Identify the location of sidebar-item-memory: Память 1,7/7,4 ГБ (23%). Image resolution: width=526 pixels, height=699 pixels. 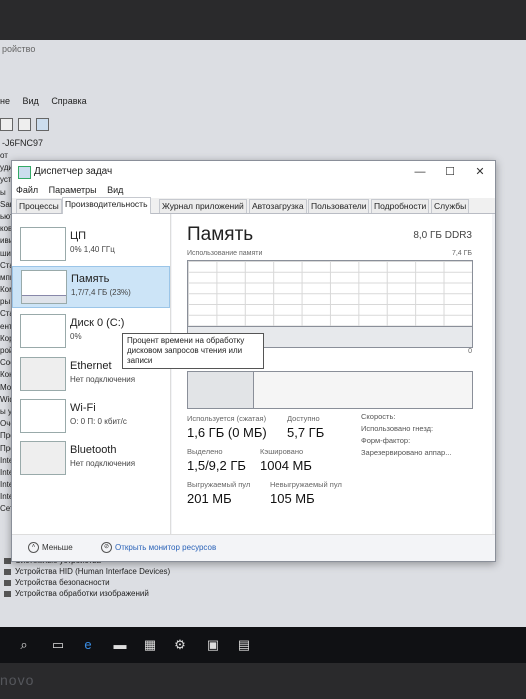
(91, 287).